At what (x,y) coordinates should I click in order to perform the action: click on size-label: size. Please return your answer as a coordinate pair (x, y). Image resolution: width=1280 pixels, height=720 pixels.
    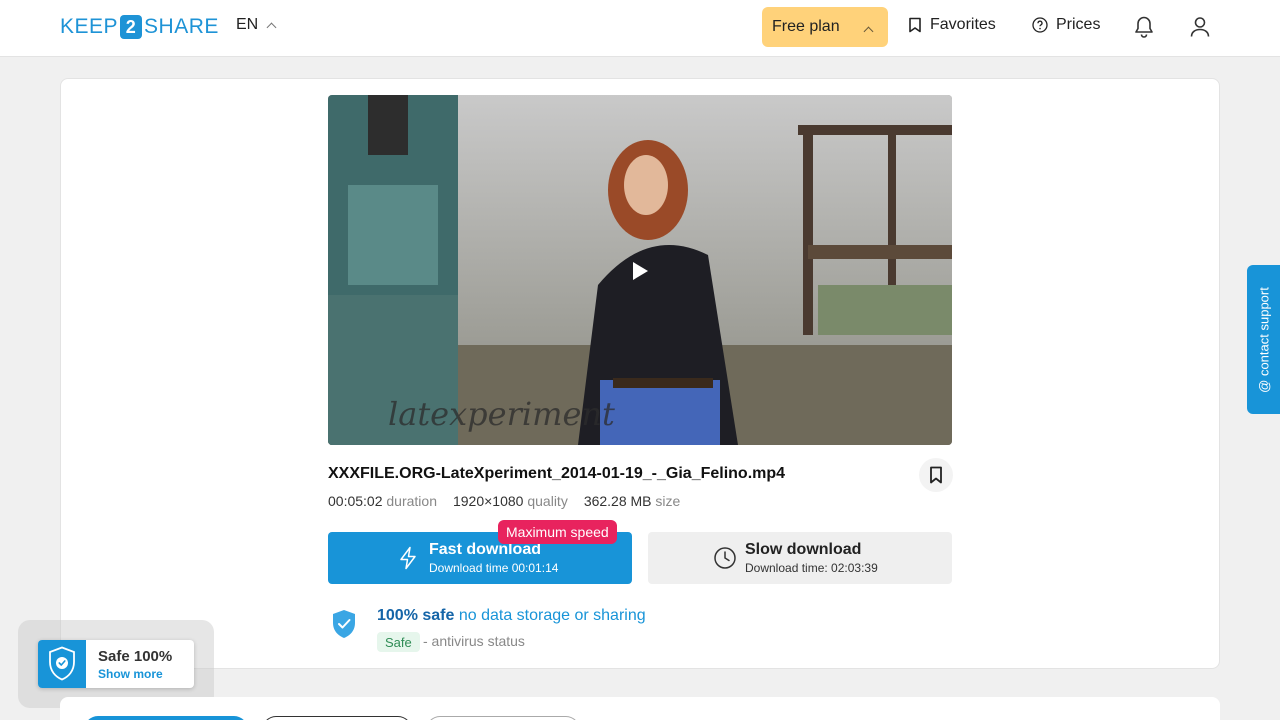
    Looking at the image, I should click on (668, 501).